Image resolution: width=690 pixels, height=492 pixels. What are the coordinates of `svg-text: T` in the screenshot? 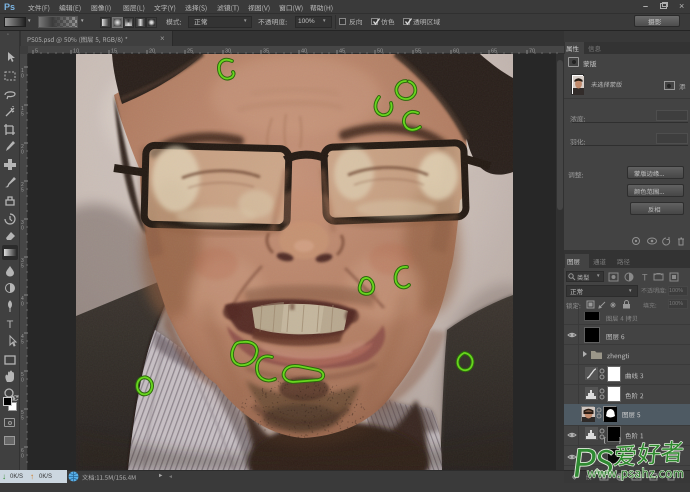 It's located at (645, 278).